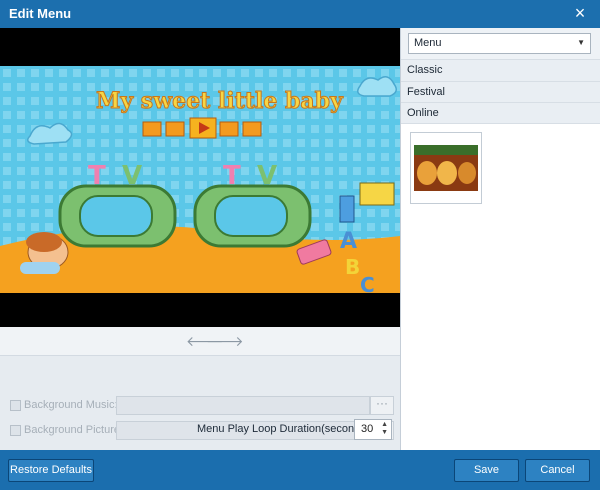  What do you see at coordinates (426, 92) in the screenshot?
I see `category-label: Festival` at bounding box center [426, 92].